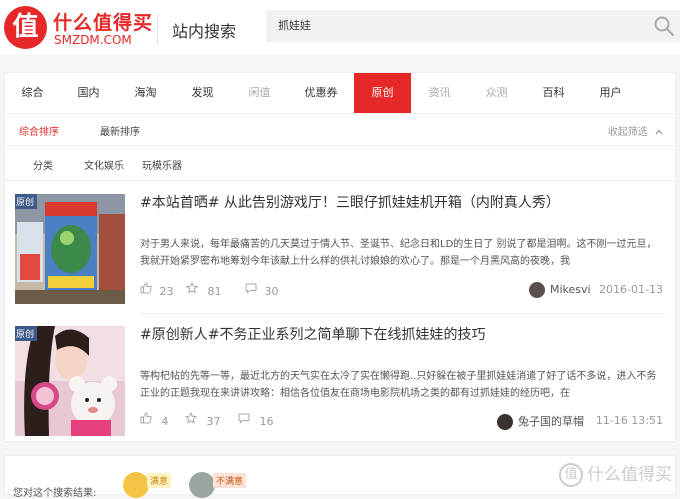 The width and height of the screenshot is (680, 499). I want to click on article-title: #本站首晒# 从此告别游戏厅！三眼仔抓娃娃机开箱（内附真人秀）, so click(350, 202).